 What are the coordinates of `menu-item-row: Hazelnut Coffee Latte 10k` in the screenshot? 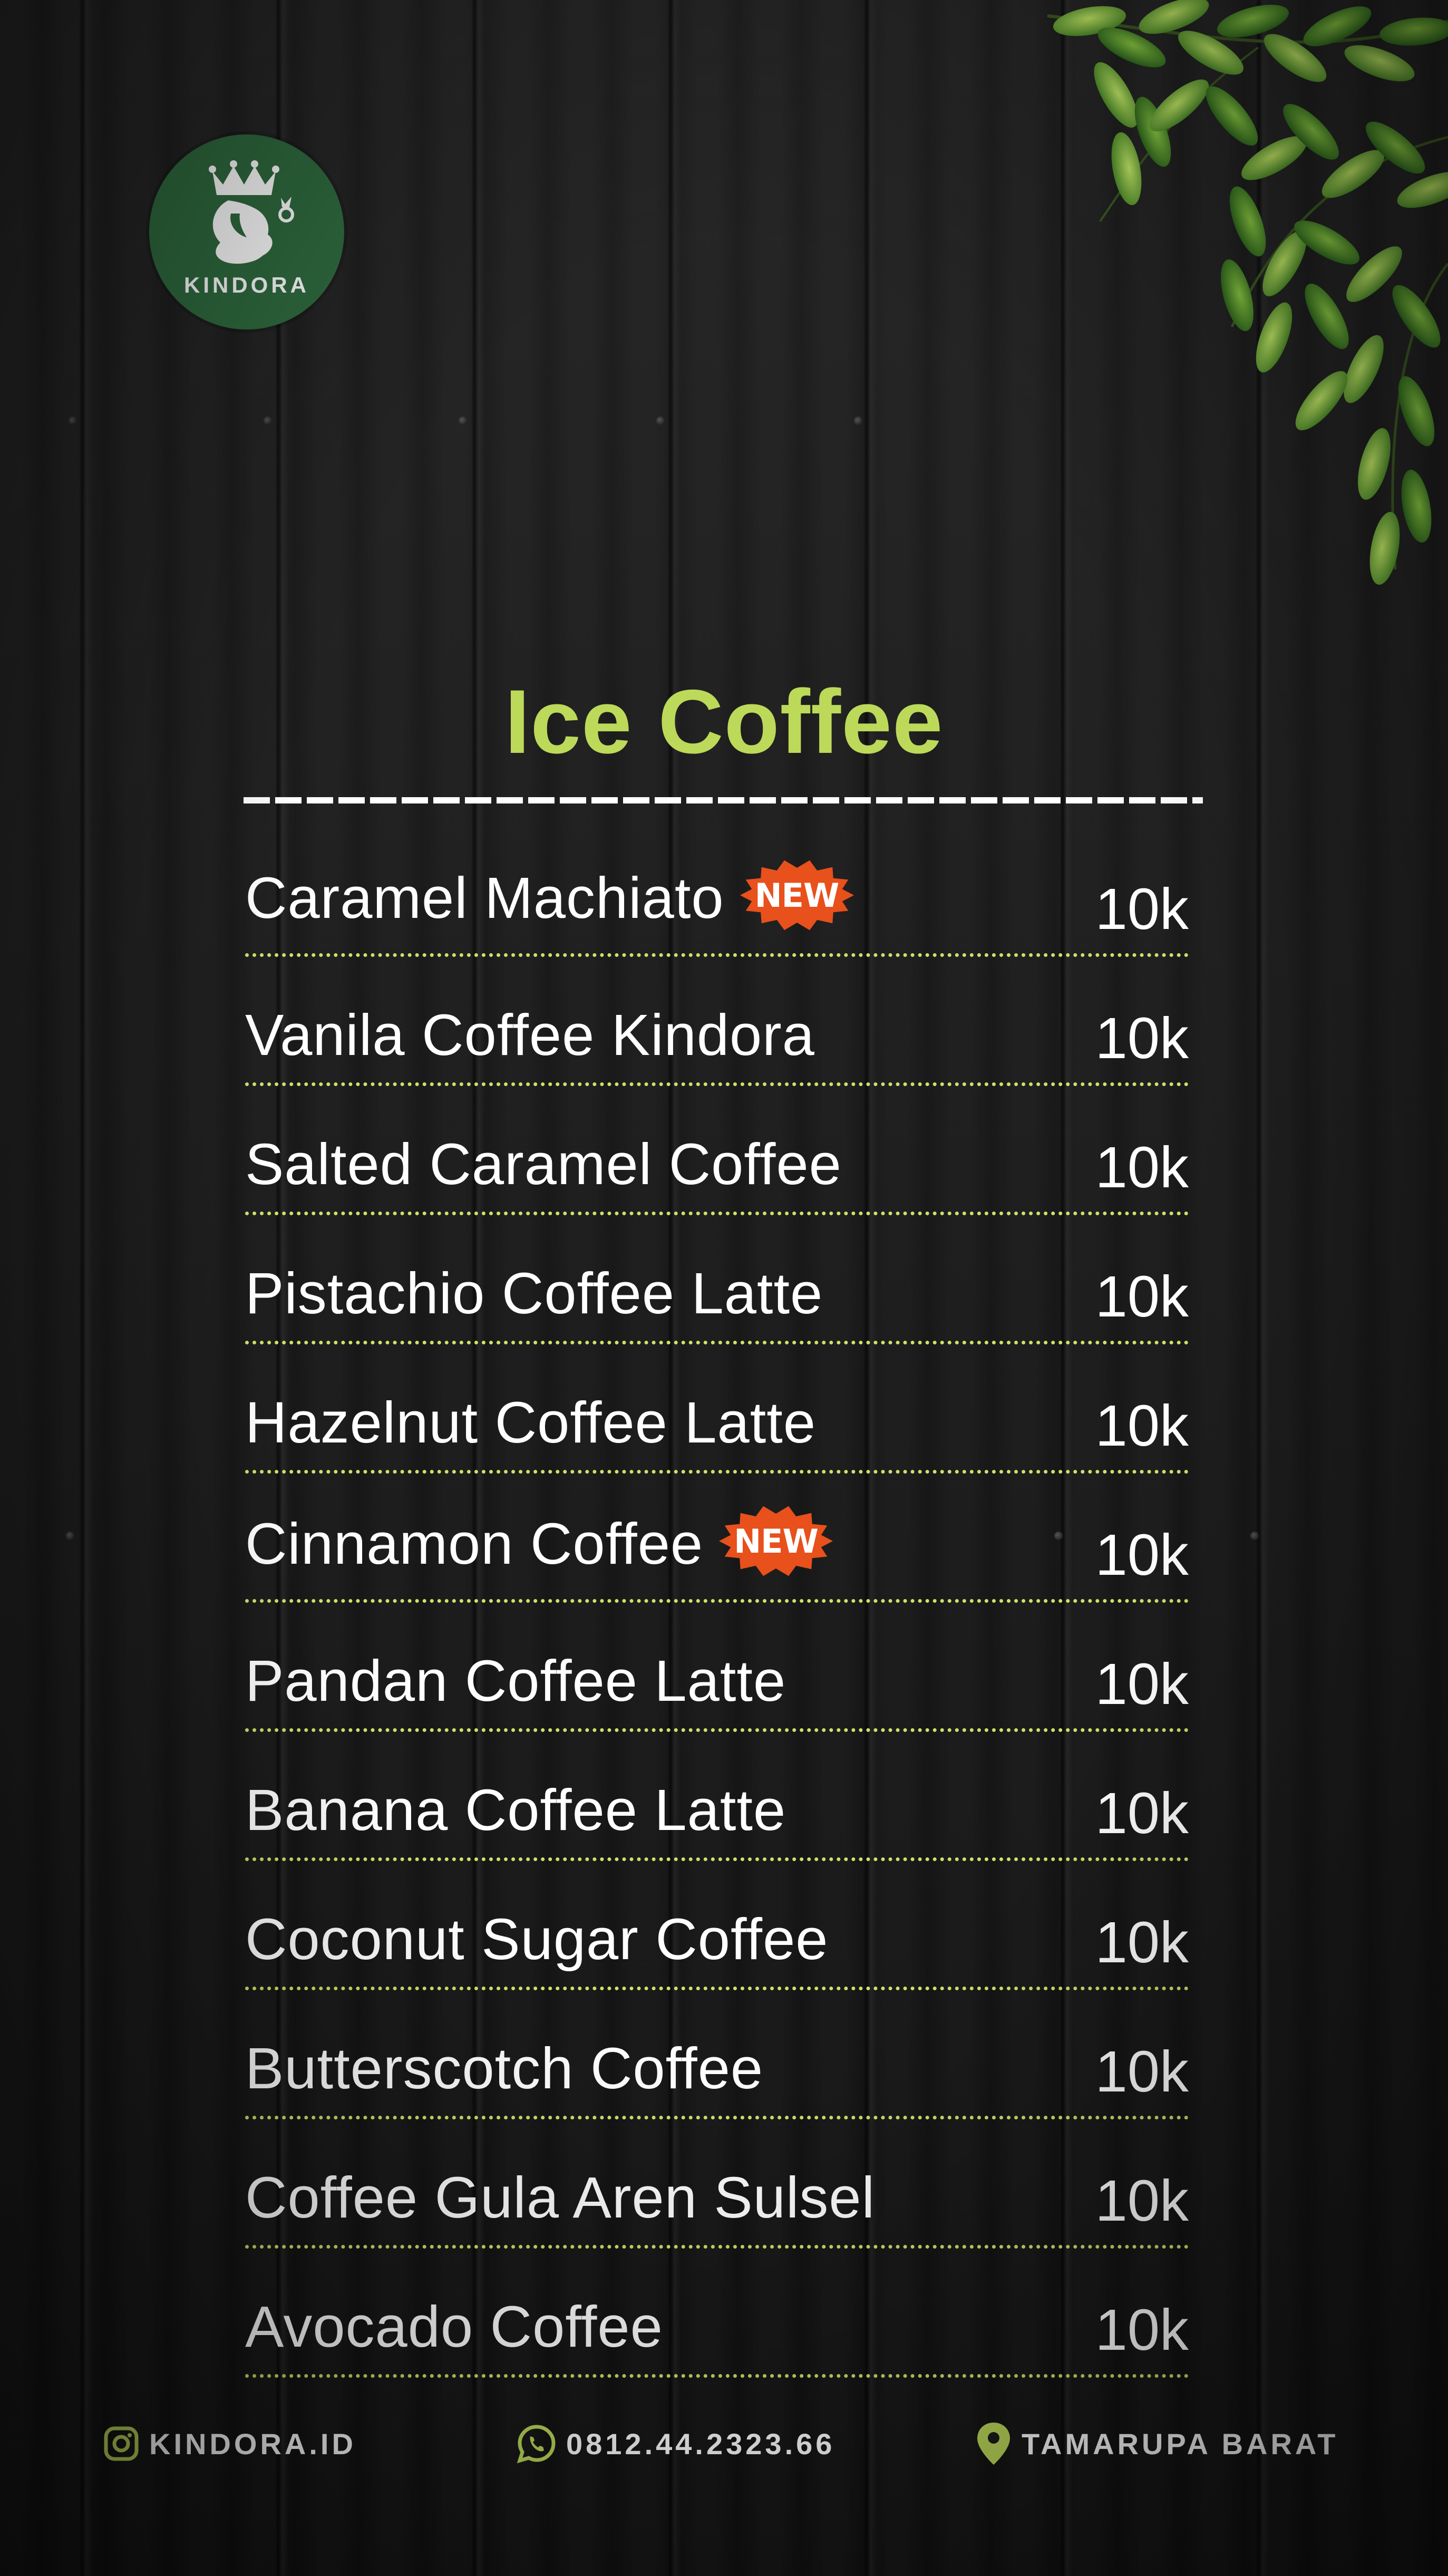 It's located at (717, 1409).